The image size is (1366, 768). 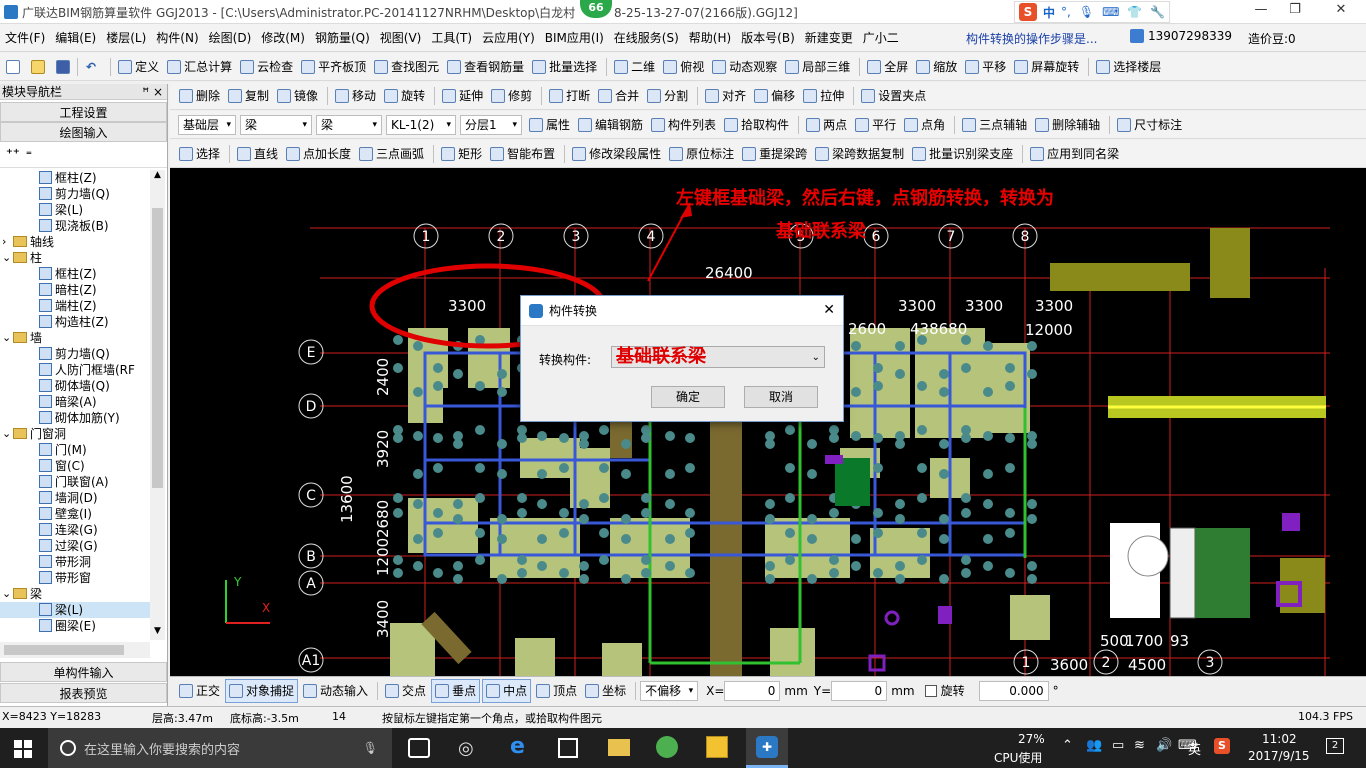 I want to click on component-dropdown-0: 基础层 ▾, so click(x=207, y=124).